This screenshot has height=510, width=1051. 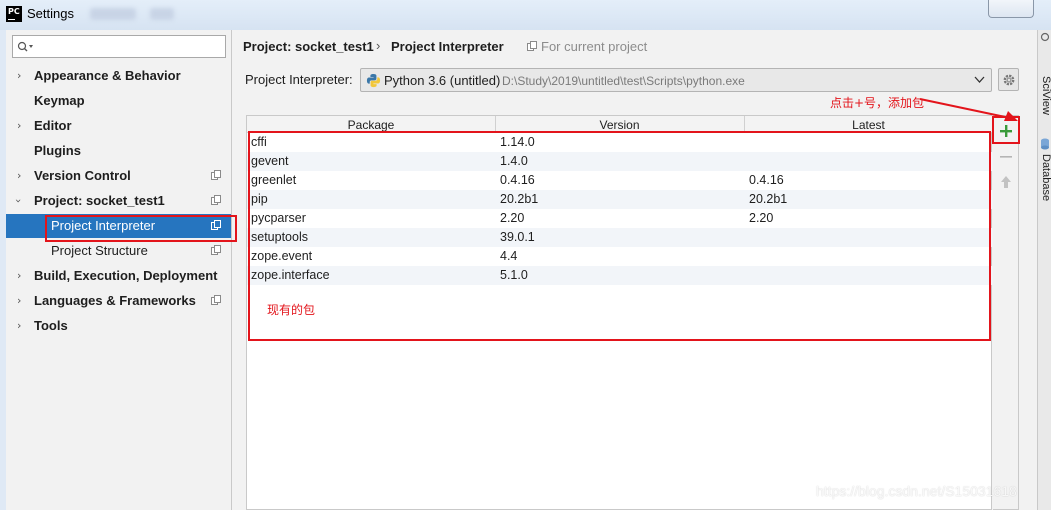 What do you see at coordinates (525, 15) in the screenshot?
I see `title-bar: PC Settings` at bounding box center [525, 15].